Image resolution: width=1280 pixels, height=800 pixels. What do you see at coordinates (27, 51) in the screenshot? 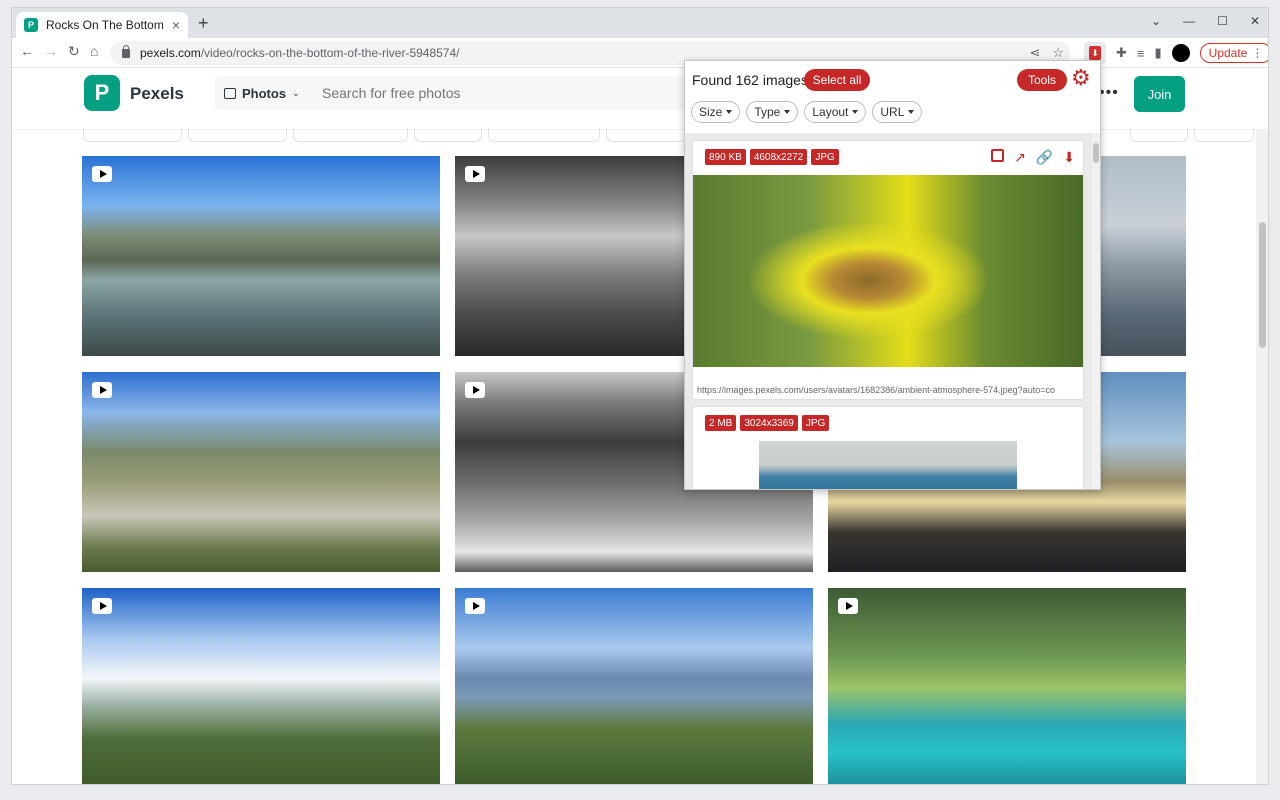
I see `back-icon: ←` at bounding box center [27, 51].